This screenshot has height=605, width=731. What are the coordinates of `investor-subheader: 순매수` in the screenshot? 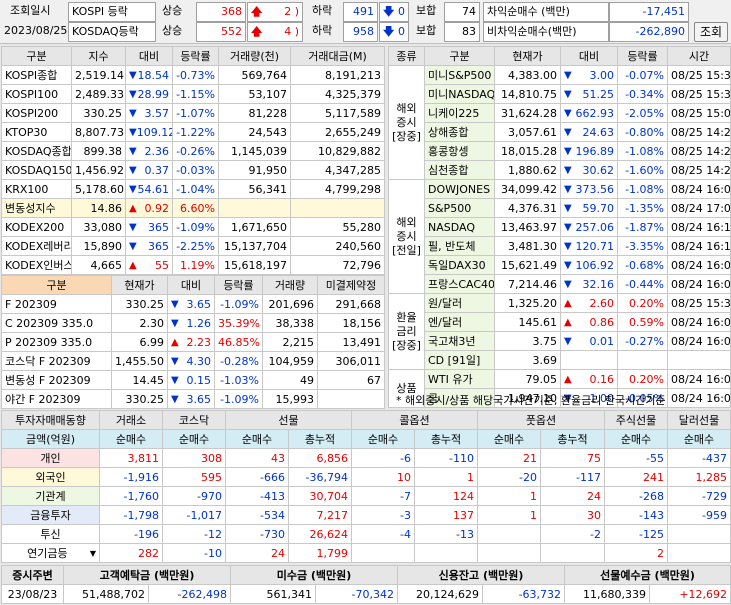 It's located at (257, 439).